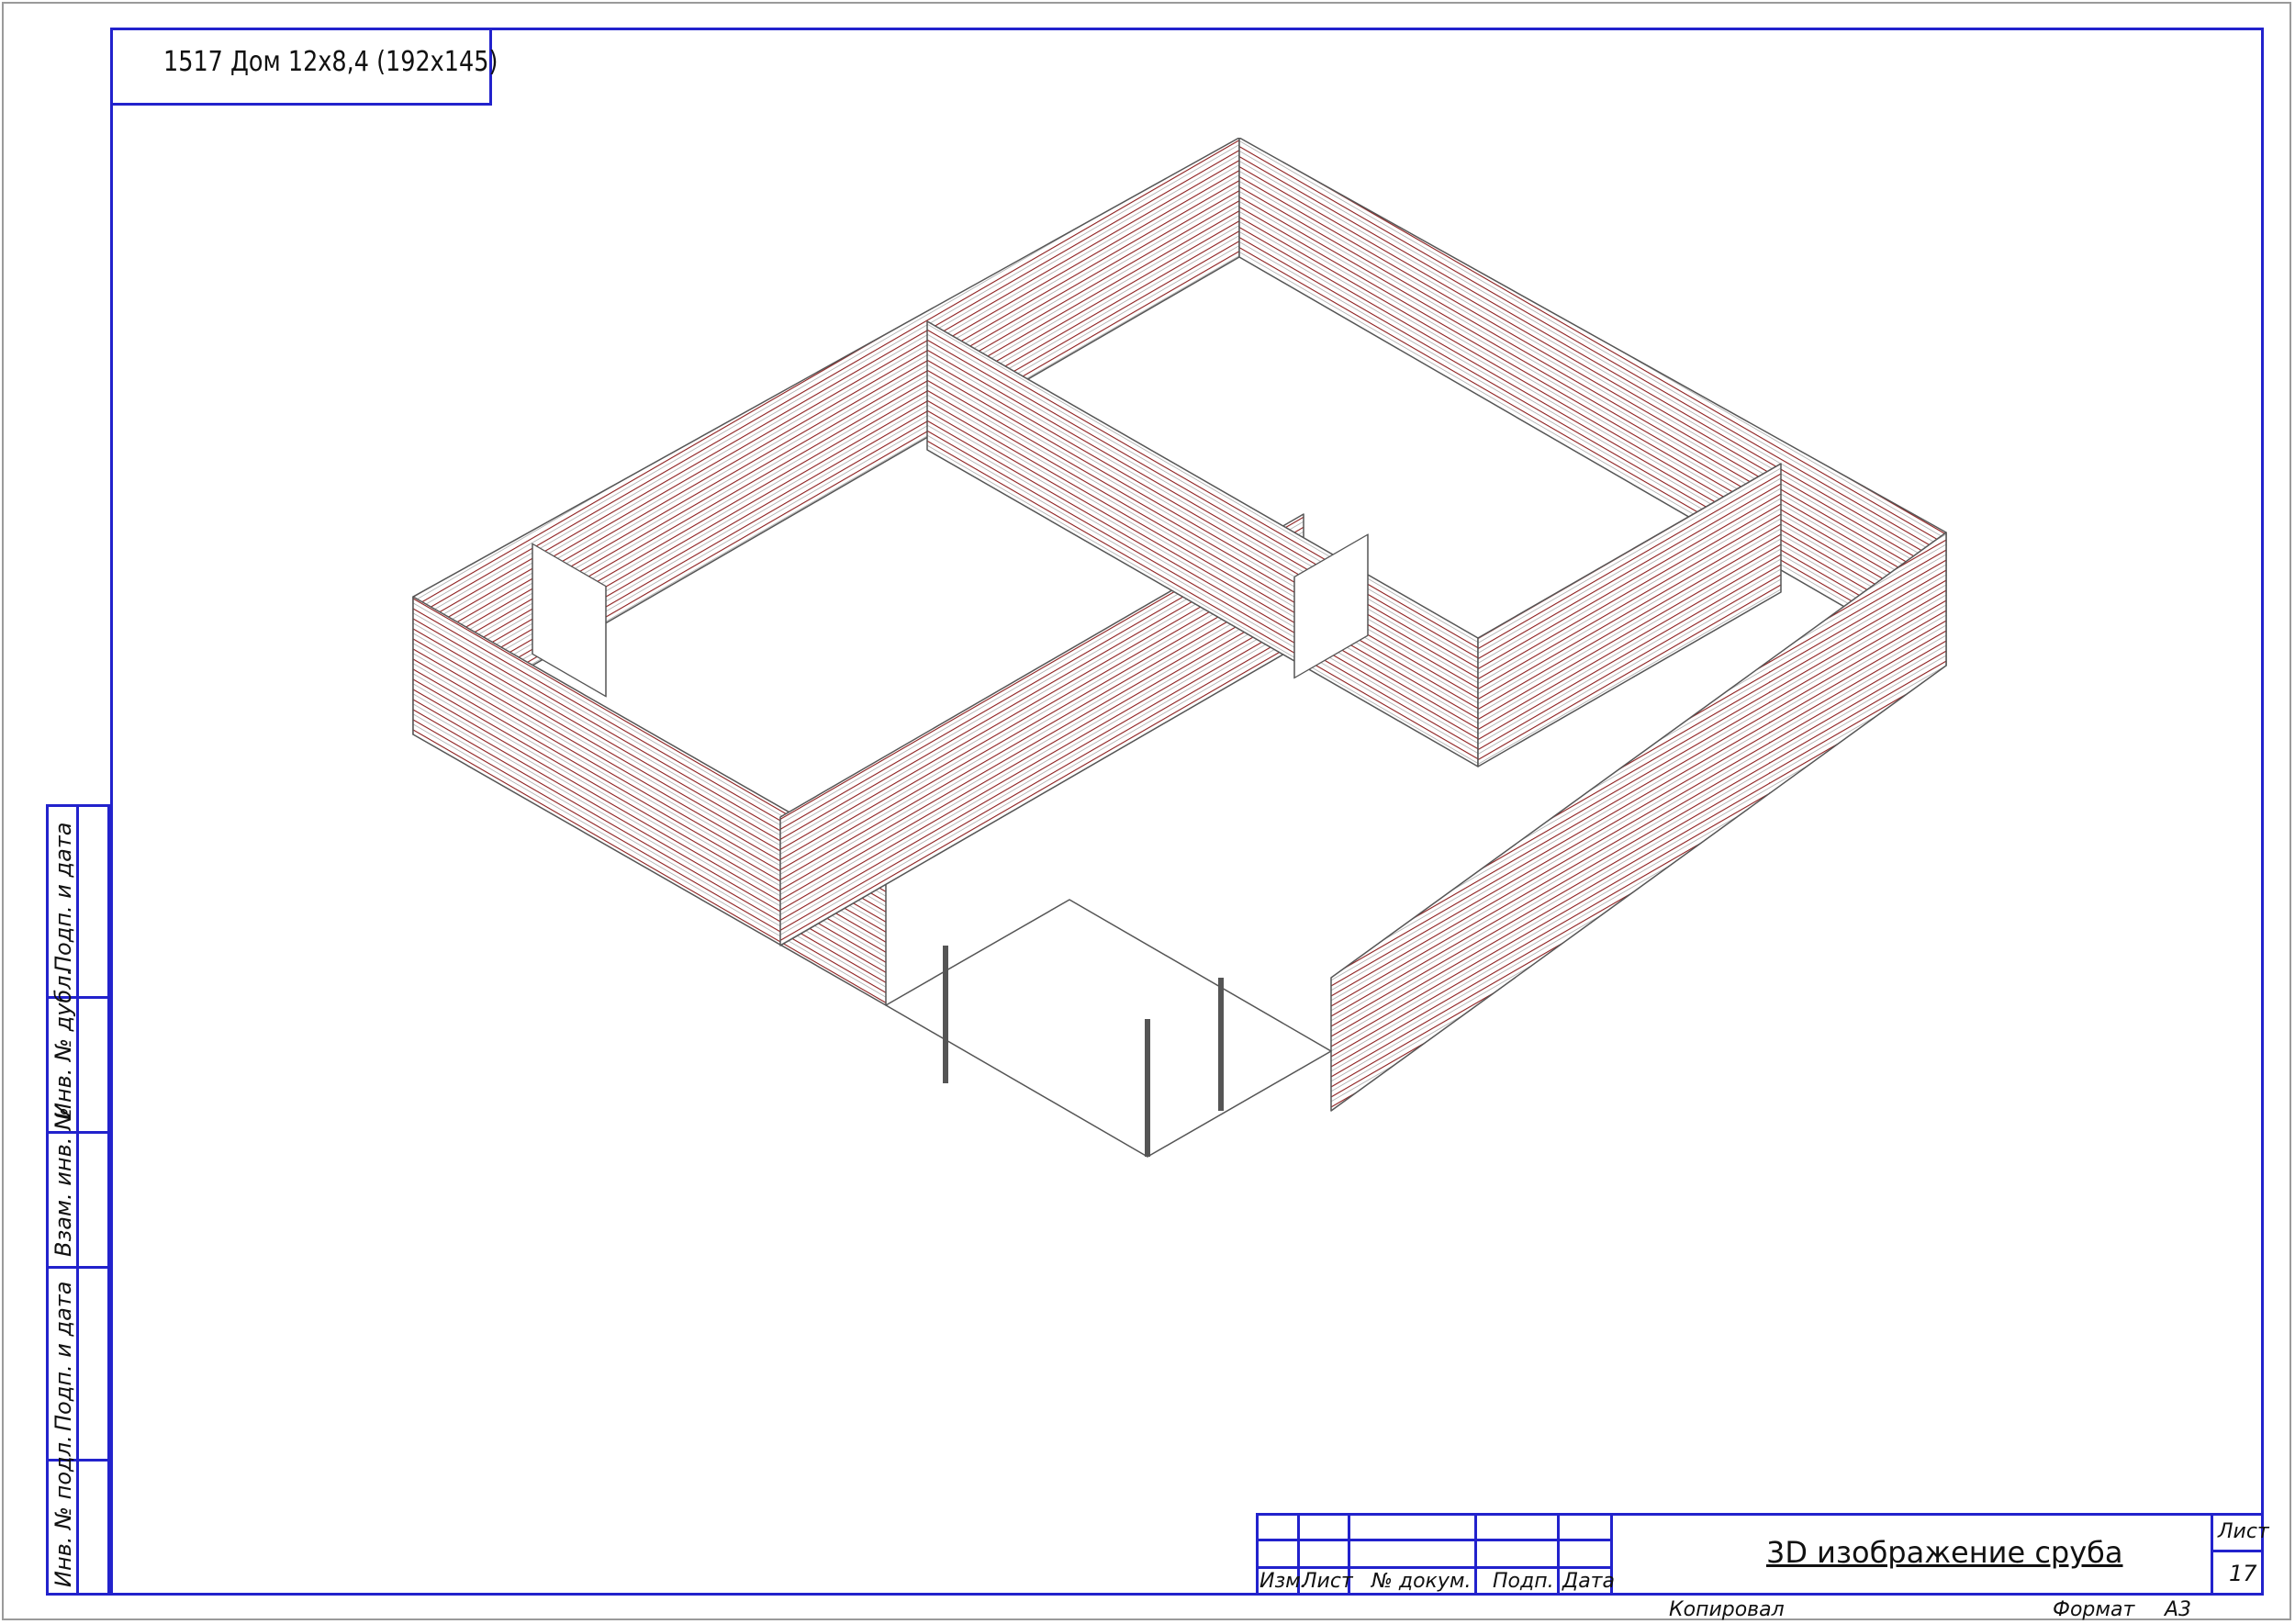 The height and width of the screenshot is (1624, 2295). What do you see at coordinates (1523, 1581) in the screenshot?
I see `stamp-col-sign: Подп.` at bounding box center [1523, 1581].